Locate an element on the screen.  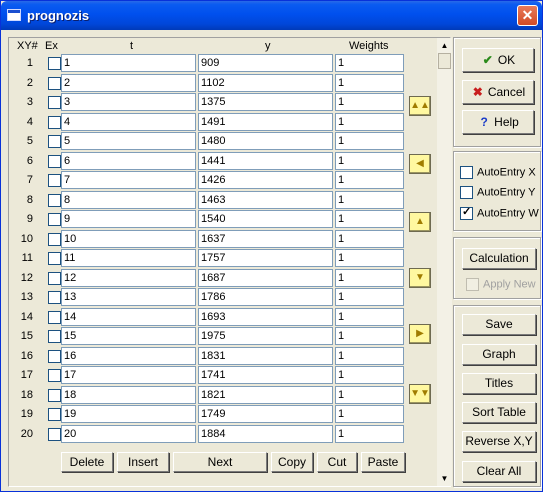
first-page-button: ▲▲ is located at coordinates (420, 106).